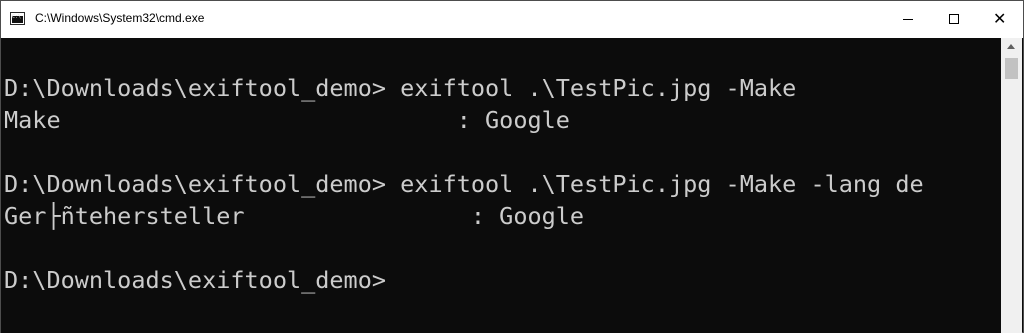 This screenshot has width=1024, height=333. What do you see at coordinates (1011, 185) in the screenshot?
I see `vertical-scrollbar` at bounding box center [1011, 185].